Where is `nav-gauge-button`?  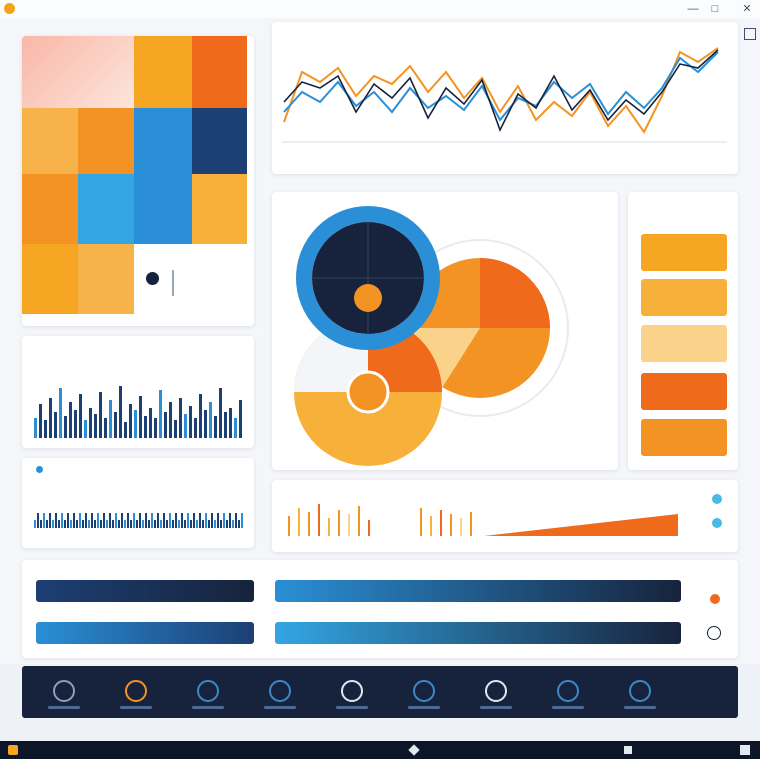 nav-gauge-button is located at coordinates (352, 696).